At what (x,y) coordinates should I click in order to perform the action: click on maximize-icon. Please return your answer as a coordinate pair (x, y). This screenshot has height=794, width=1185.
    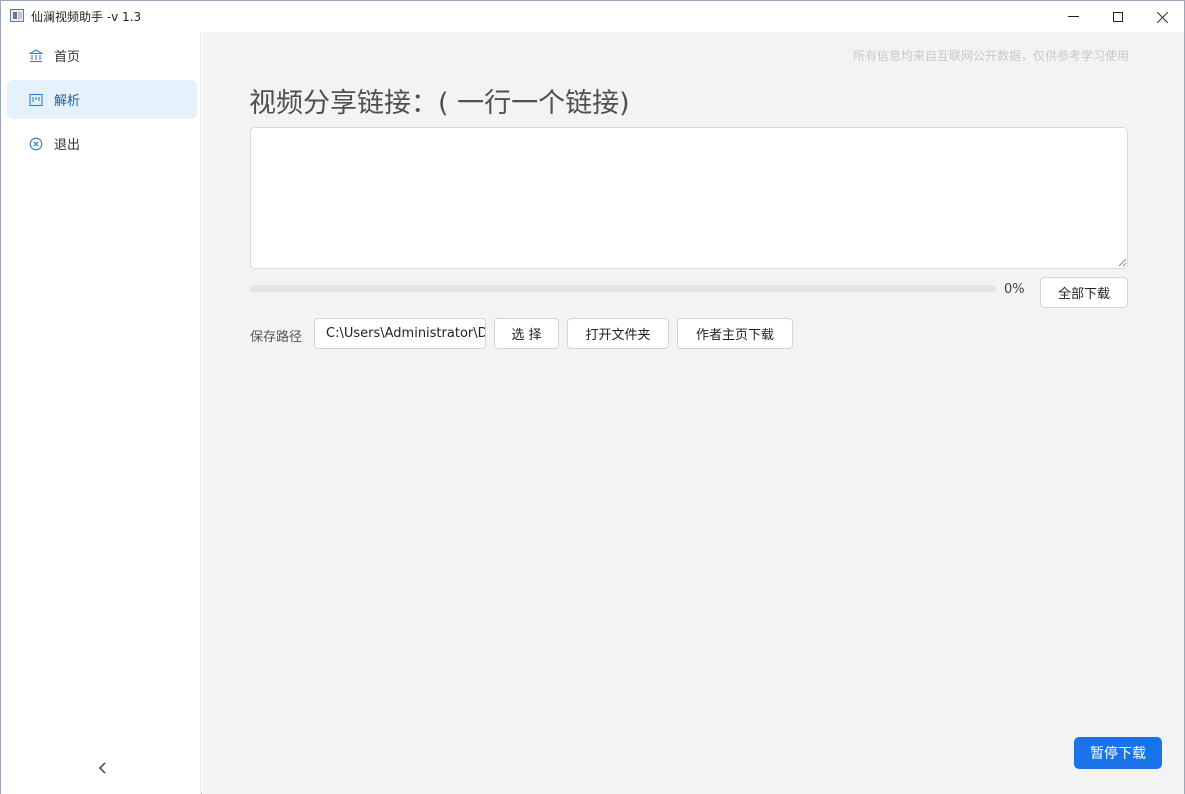
    Looking at the image, I should click on (1118, 16).